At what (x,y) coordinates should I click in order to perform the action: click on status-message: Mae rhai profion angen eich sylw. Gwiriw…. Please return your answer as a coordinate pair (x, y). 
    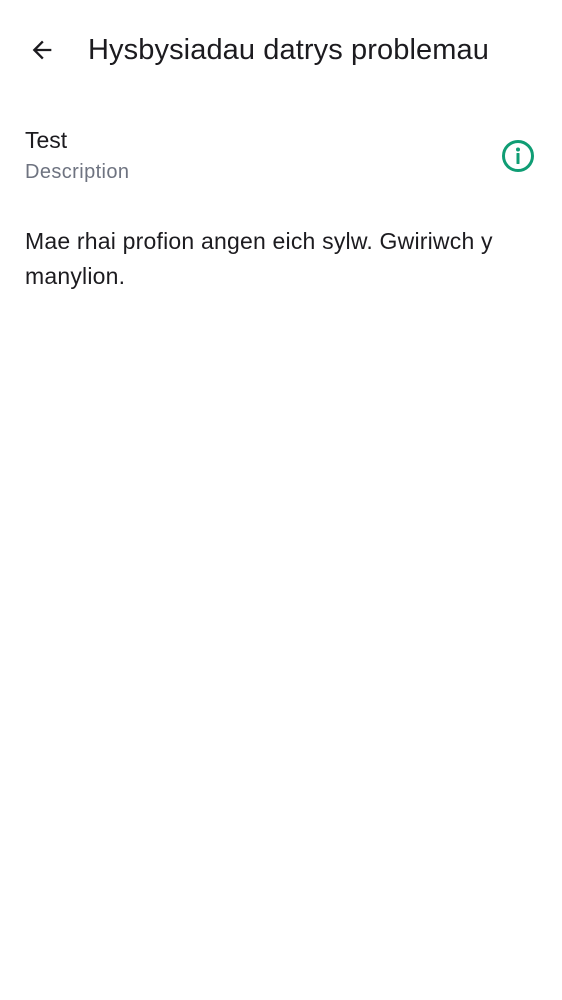
    Looking at the image, I should click on (259, 258).